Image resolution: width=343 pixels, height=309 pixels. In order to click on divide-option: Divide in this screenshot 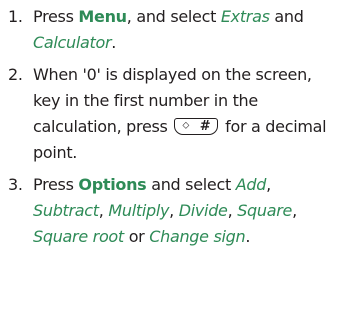, I will do `click(203, 210)`.